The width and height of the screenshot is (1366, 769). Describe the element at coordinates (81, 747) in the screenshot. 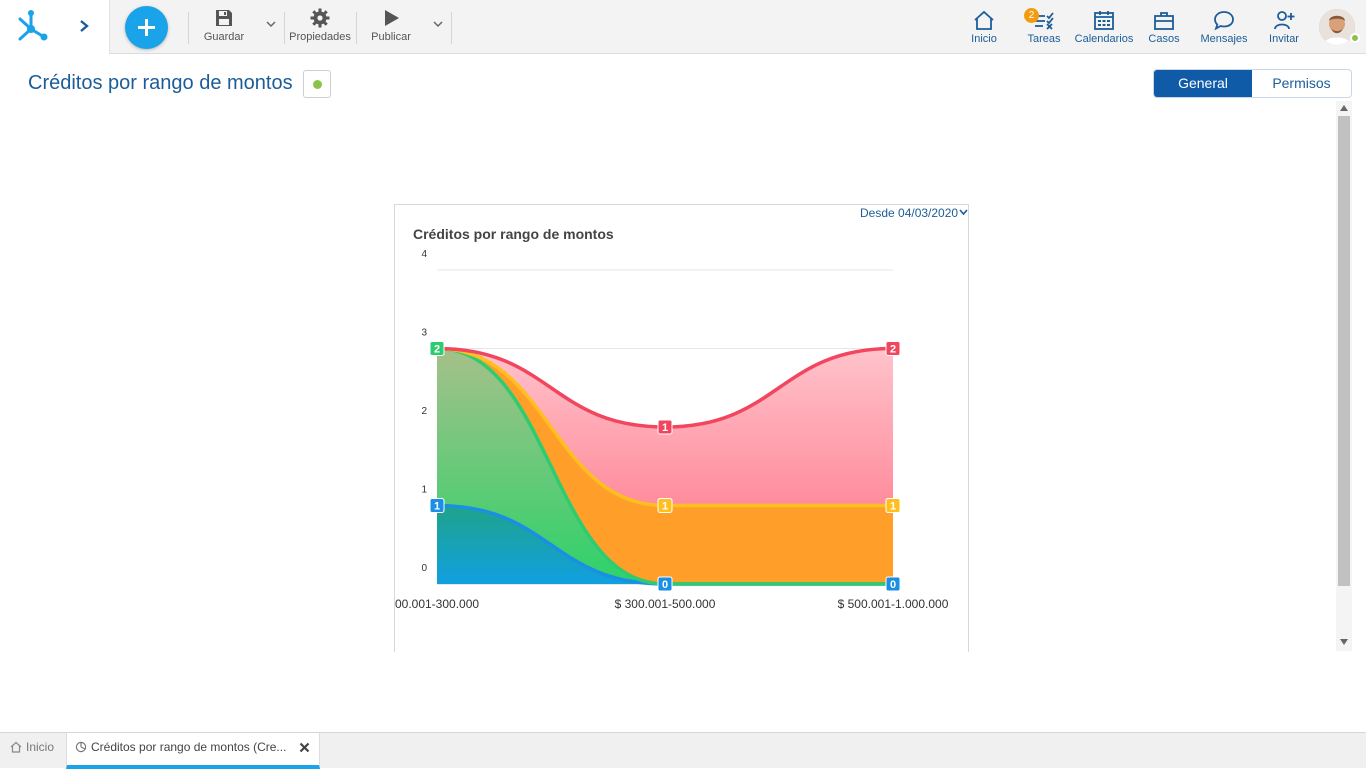

I see `chart-pie-icon` at that location.